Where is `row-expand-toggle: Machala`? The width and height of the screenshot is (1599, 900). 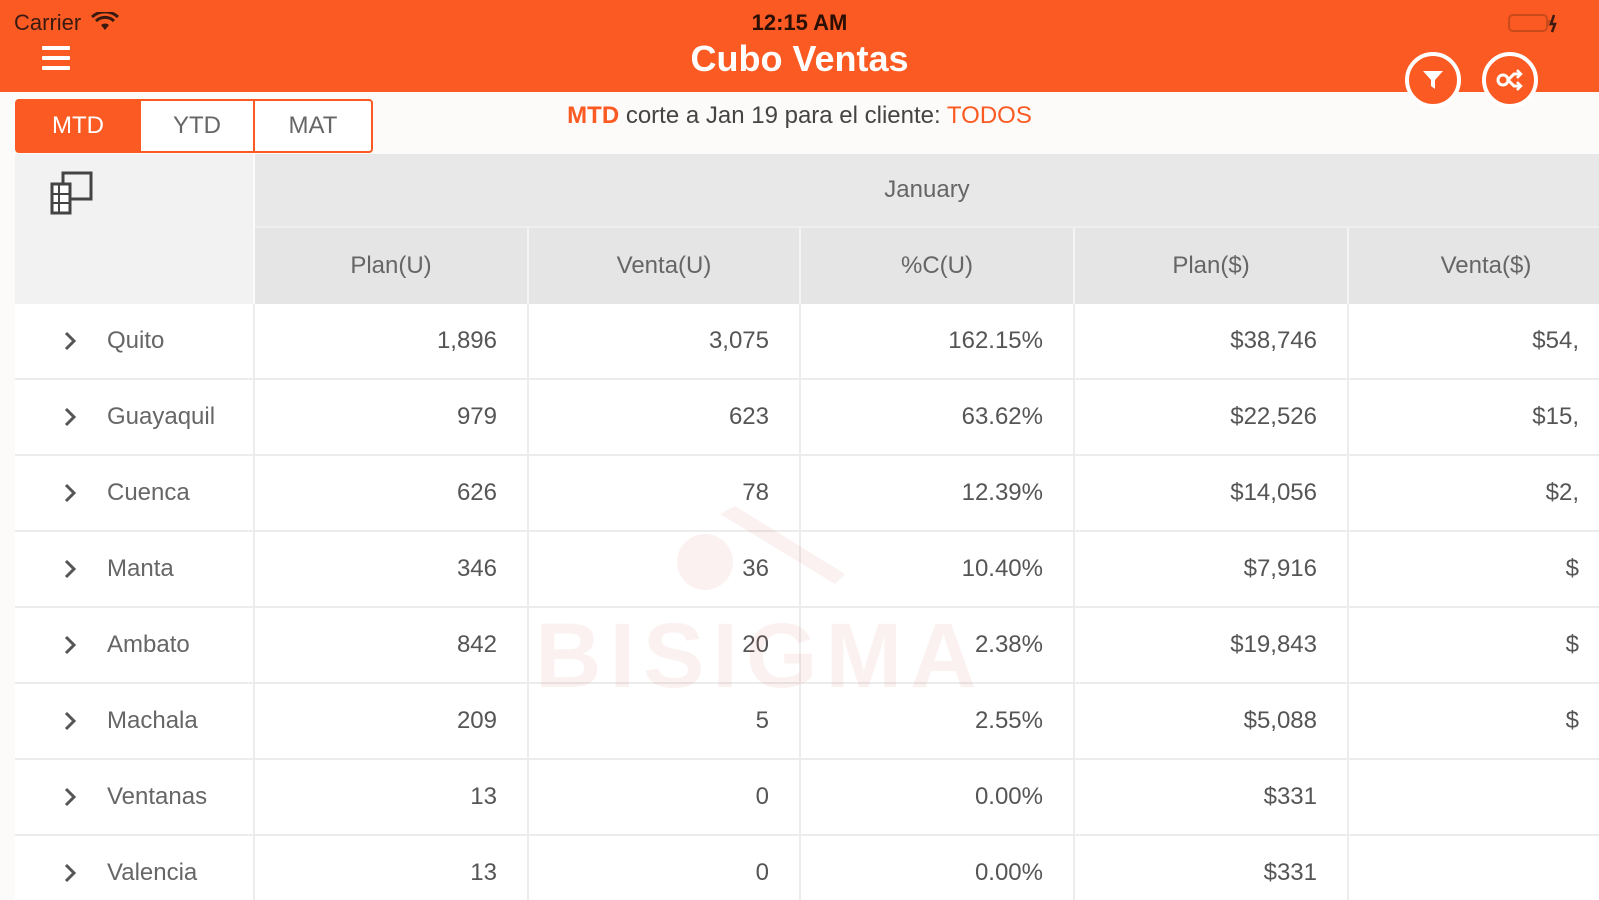 row-expand-toggle: Machala is located at coordinates (135, 721).